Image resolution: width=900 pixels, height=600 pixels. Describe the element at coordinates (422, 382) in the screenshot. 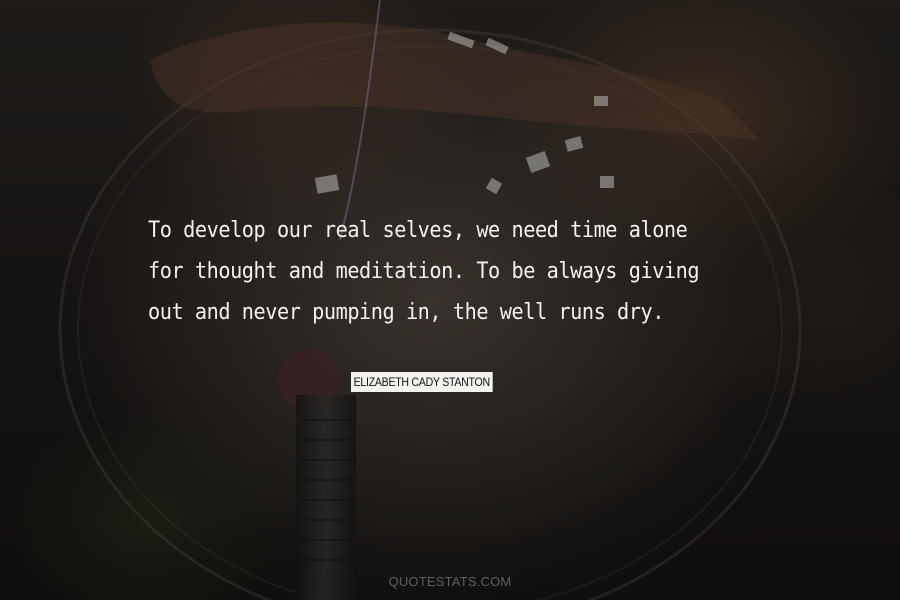

I see `author-link: ELIZABETH CADY STANTON` at that location.